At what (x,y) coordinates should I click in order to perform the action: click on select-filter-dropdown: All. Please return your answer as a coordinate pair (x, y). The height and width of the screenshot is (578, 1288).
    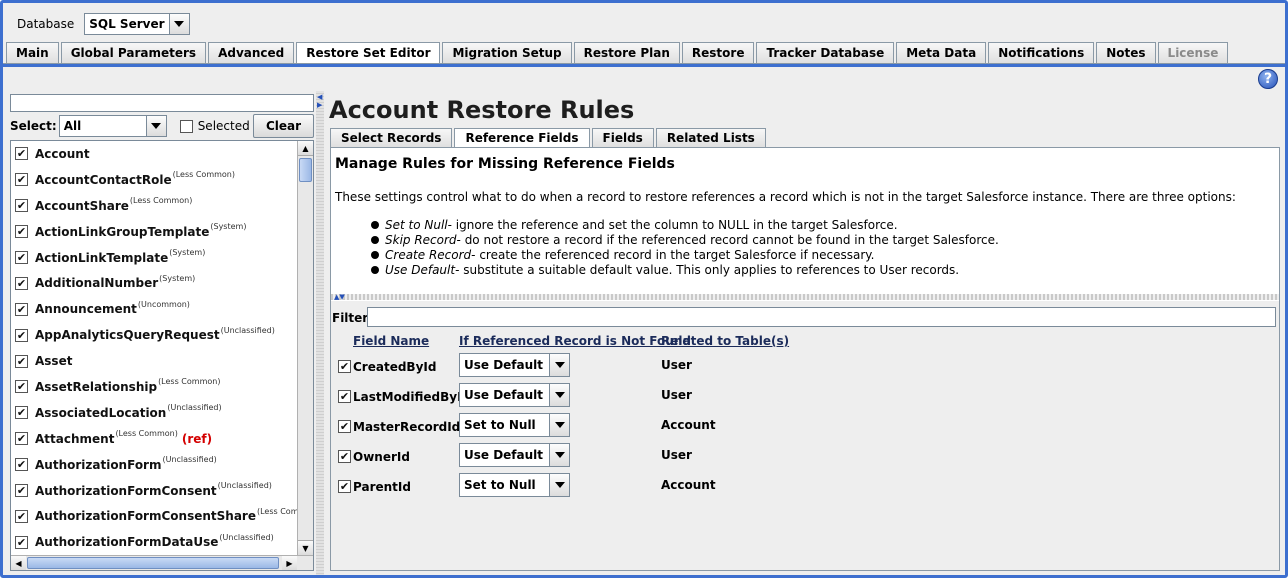
    Looking at the image, I should click on (112, 126).